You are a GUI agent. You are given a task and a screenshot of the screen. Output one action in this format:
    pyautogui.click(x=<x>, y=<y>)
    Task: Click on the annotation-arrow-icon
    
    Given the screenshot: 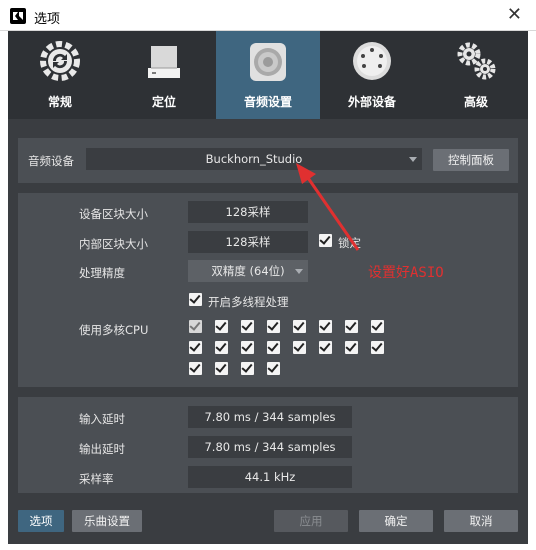 What is the action you would take?
    pyautogui.click(x=328, y=207)
    